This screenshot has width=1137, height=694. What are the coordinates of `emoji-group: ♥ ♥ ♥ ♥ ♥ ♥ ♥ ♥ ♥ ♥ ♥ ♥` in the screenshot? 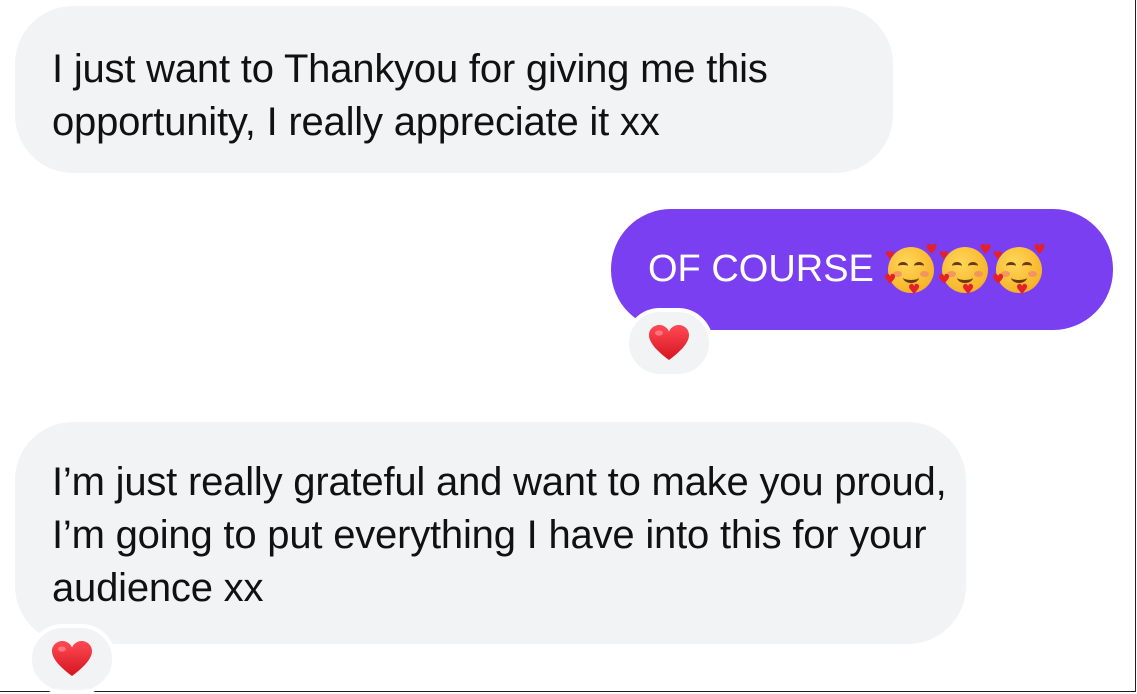 It's located at (964, 269).